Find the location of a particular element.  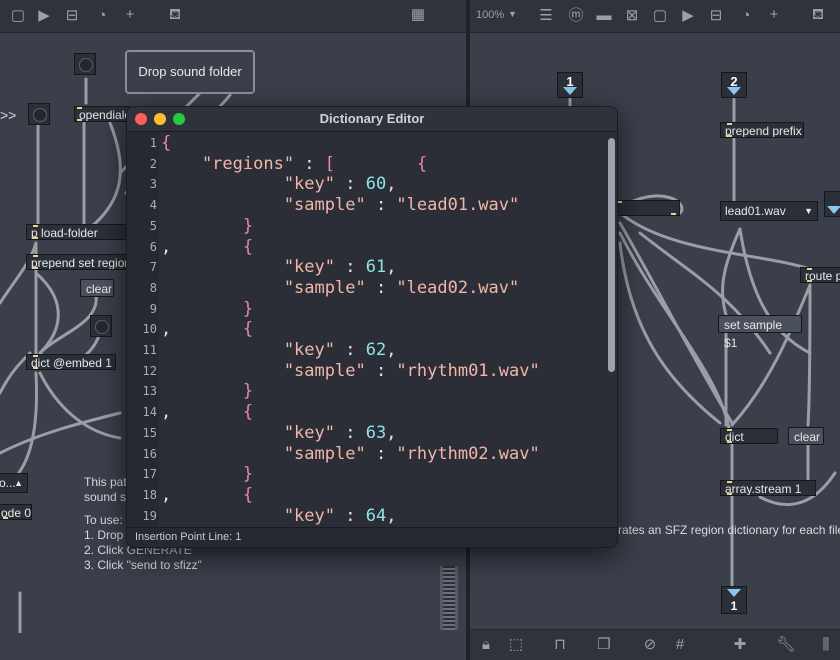

code-token: "key" is located at coordinates (248, 184).